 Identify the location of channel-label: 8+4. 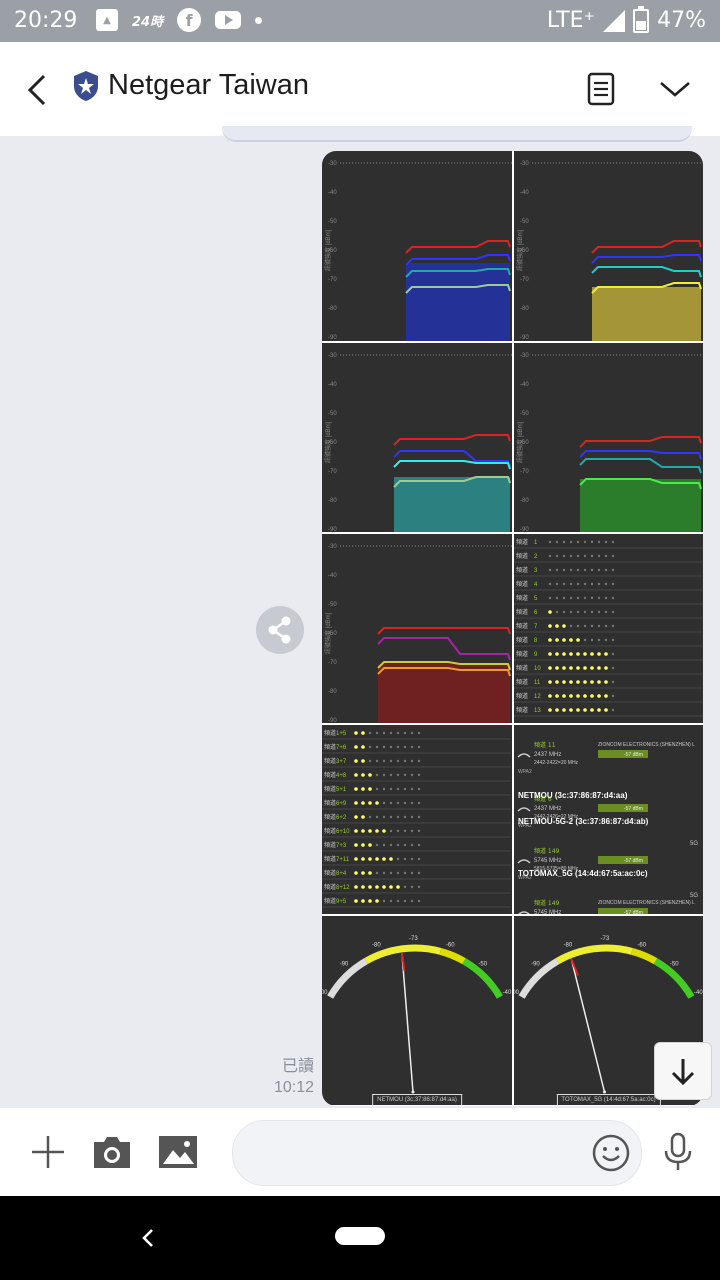
(341, 874).